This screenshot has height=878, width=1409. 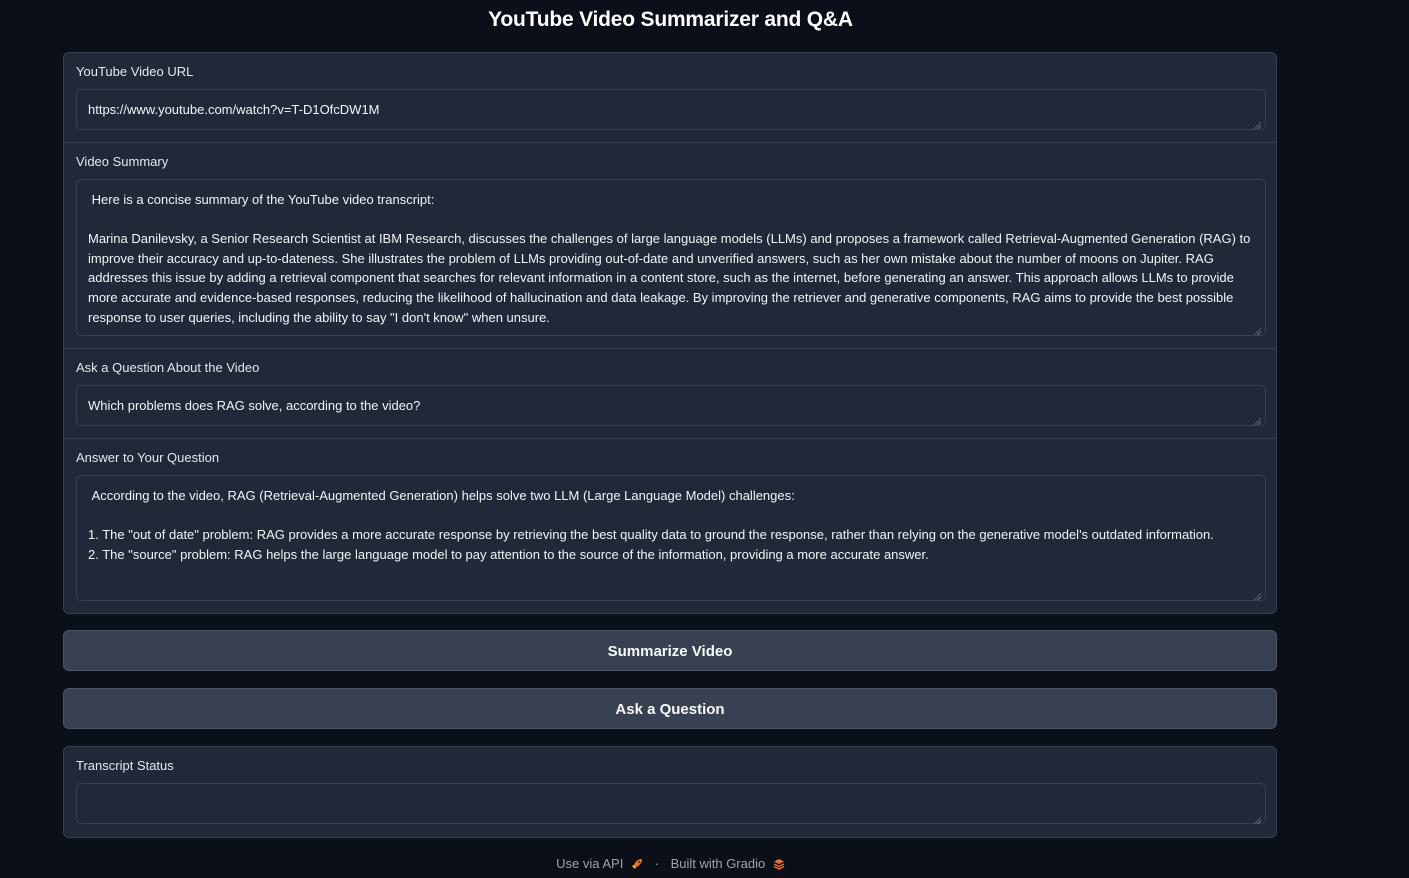 What do you see at coordinates (636, 863) in the screenshot?
I see `rocket-icon` at bounding box center [636, 863].